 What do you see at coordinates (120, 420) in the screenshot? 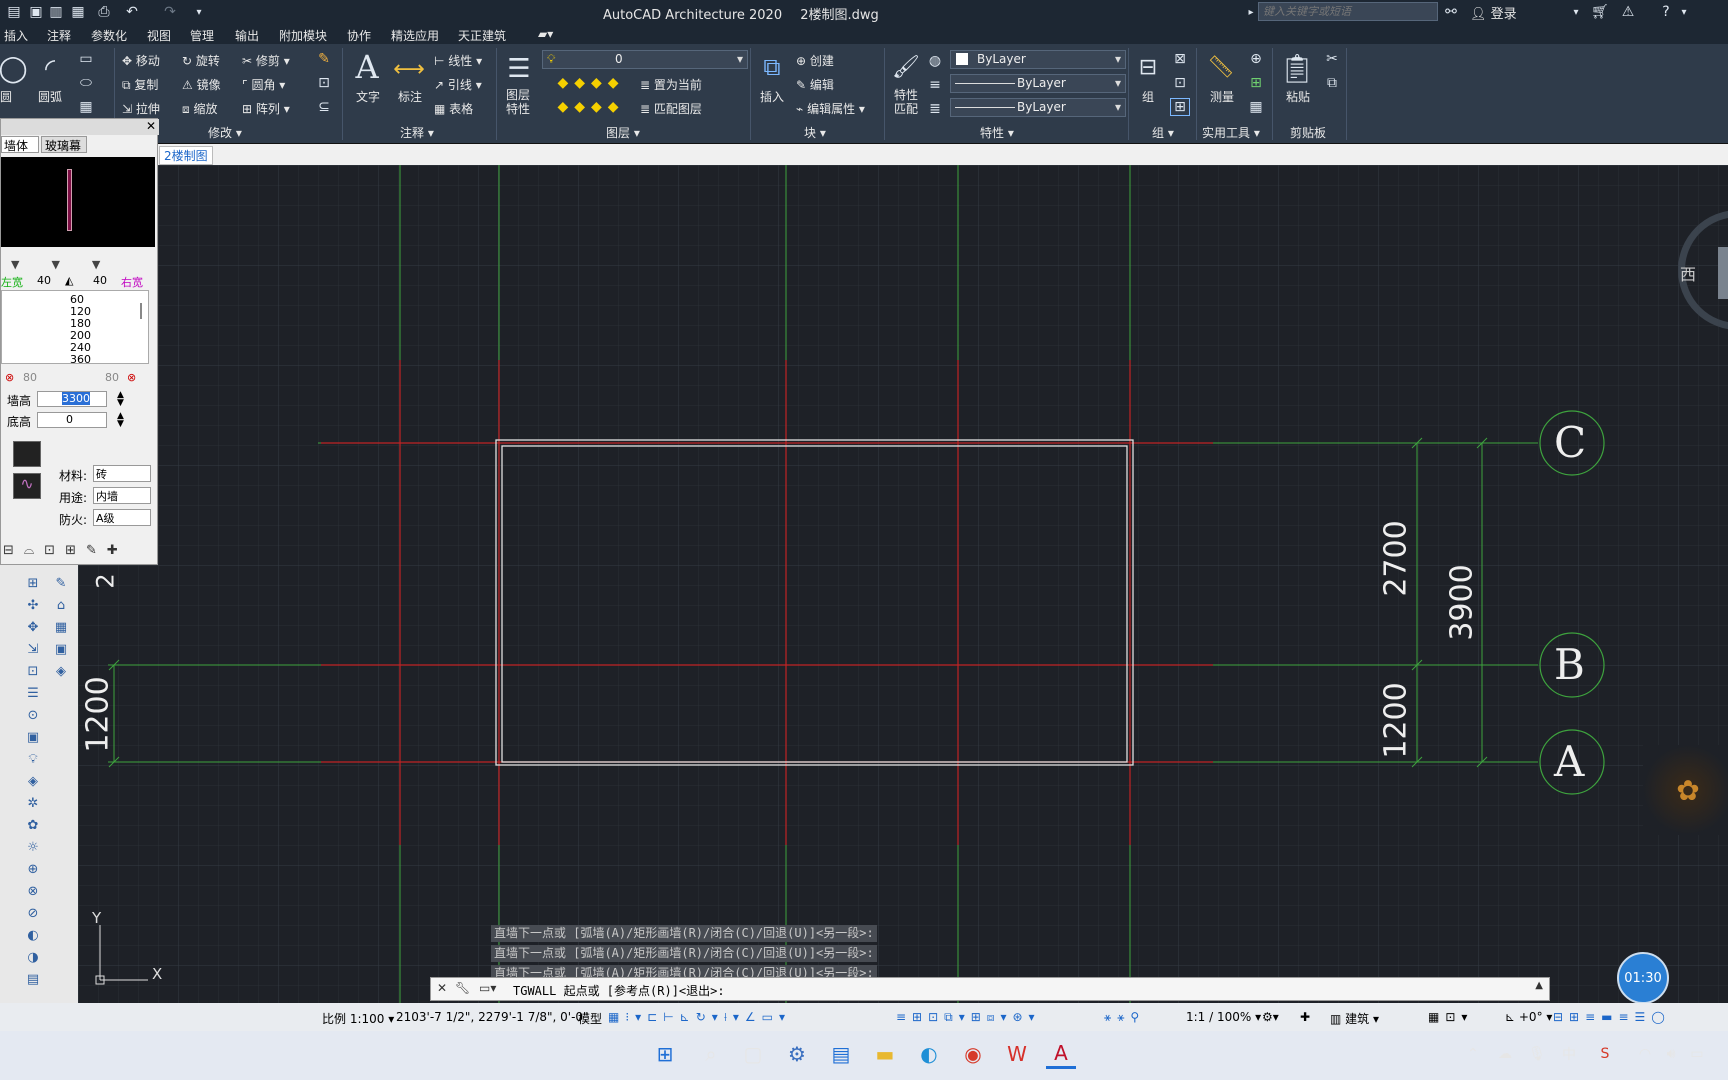
I see `base-height-spinner-icon: ▲ ▼` at bounding box center [120, 420].